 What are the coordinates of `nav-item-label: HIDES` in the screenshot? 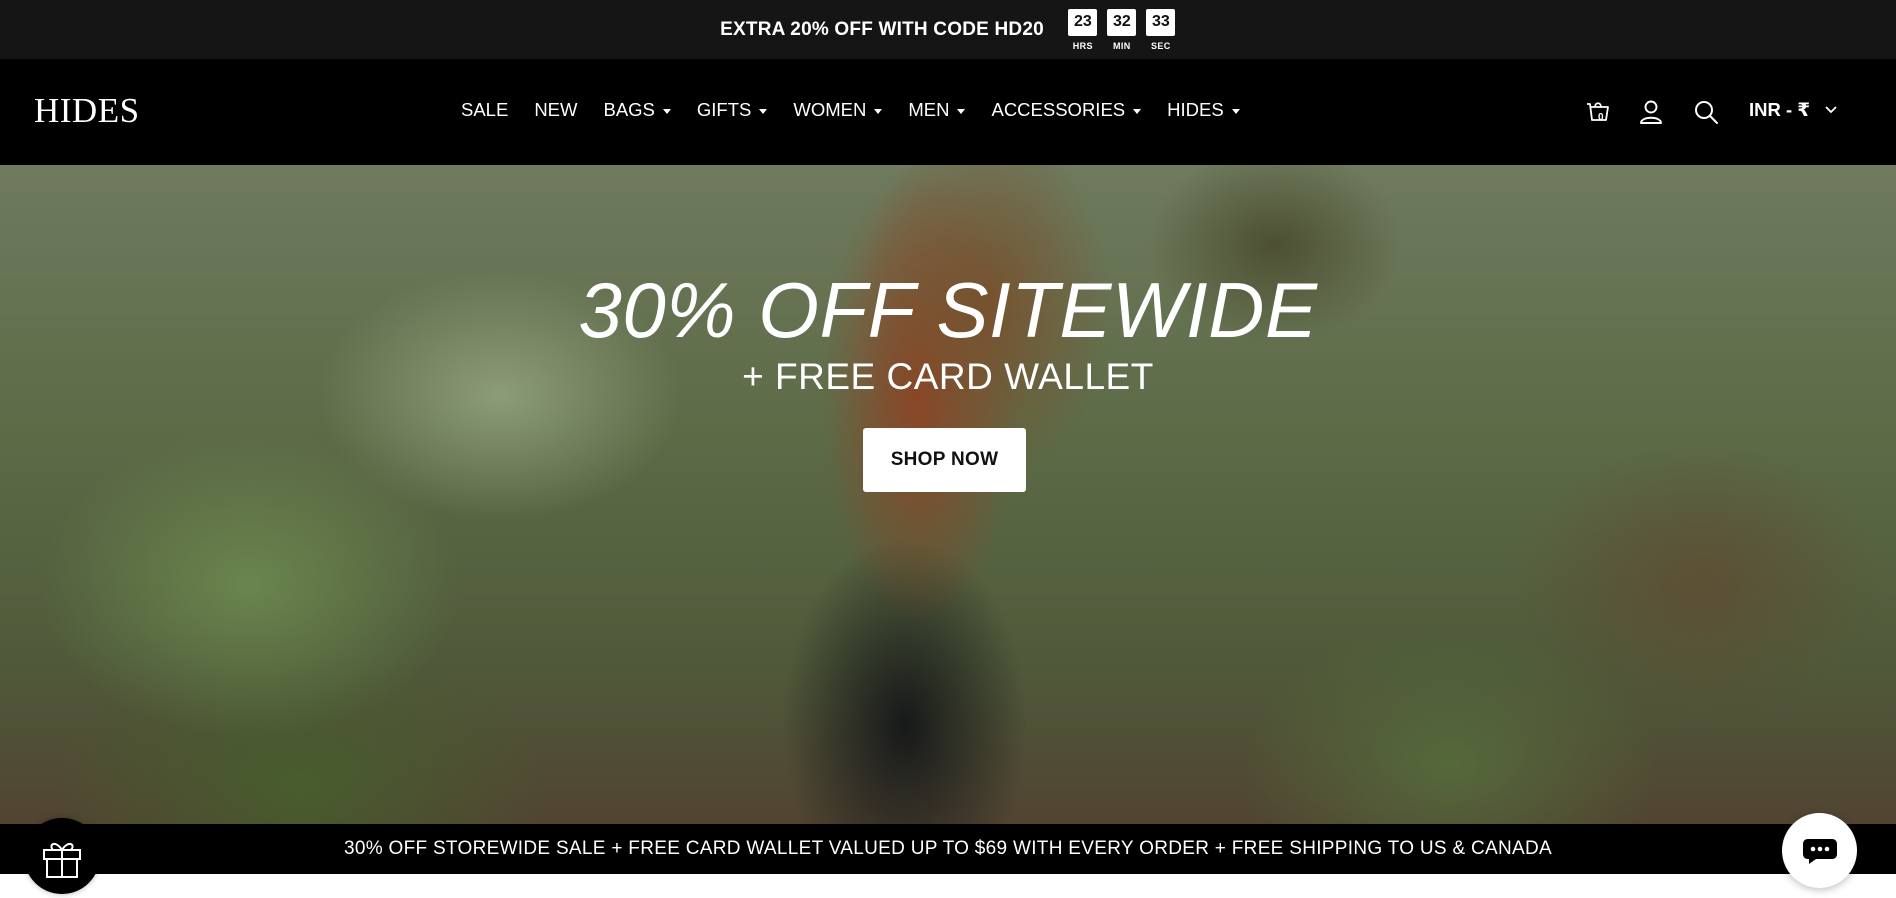 It's located at (1195, 109).